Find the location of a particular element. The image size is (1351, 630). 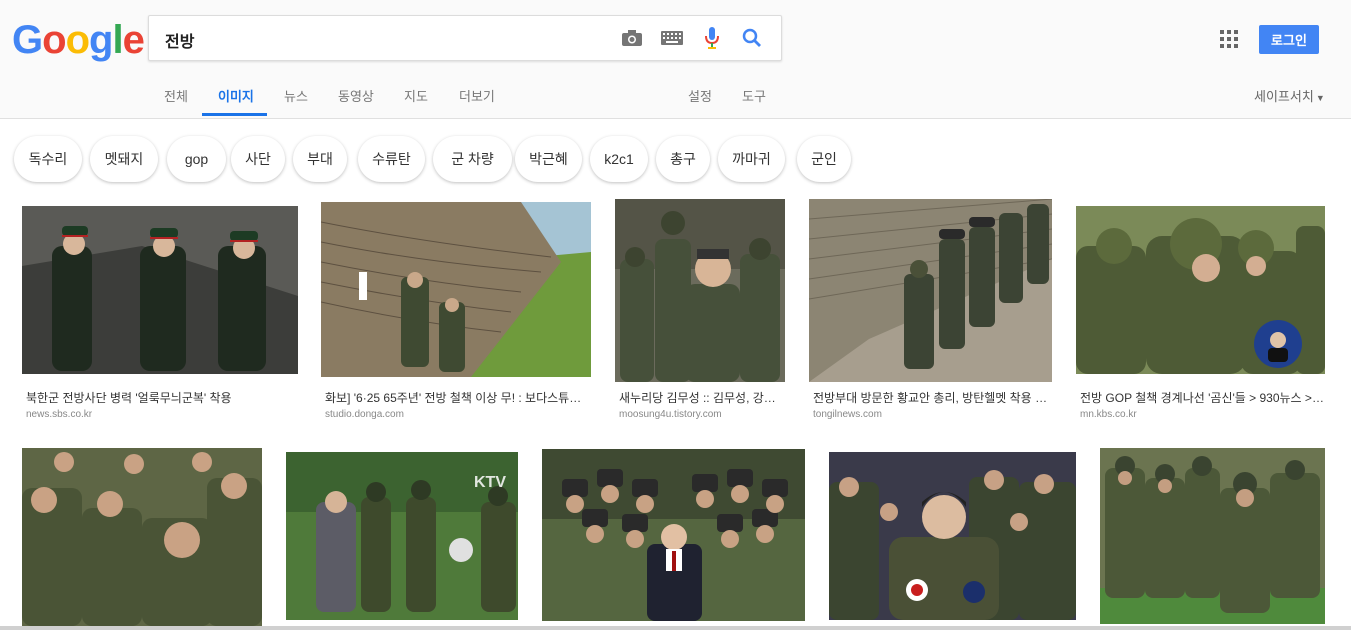

chip: 군 차량 is located at coordinates (472, 159).